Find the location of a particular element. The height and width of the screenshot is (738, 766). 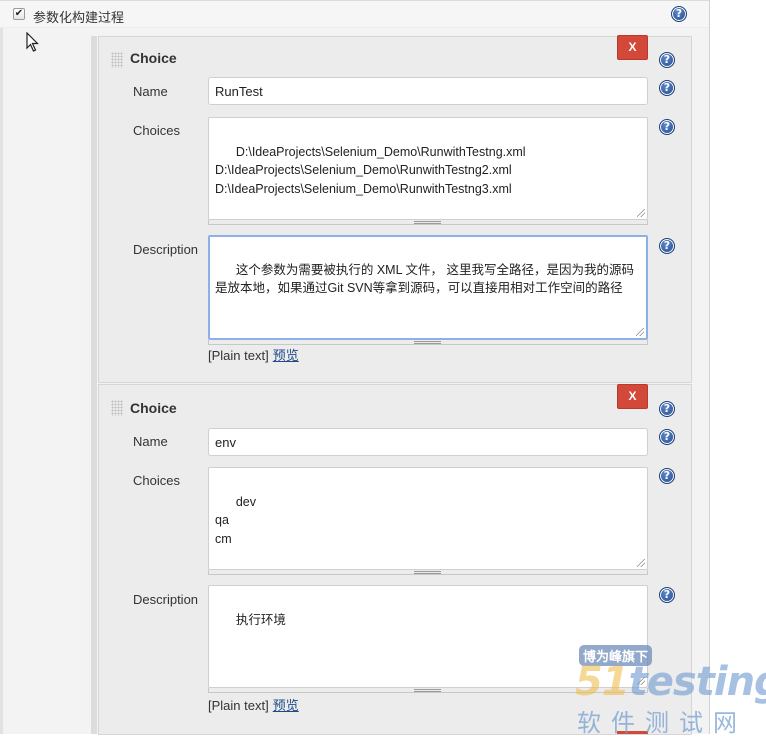

mouse-cursor-icon is located at coordinates (32, 42).